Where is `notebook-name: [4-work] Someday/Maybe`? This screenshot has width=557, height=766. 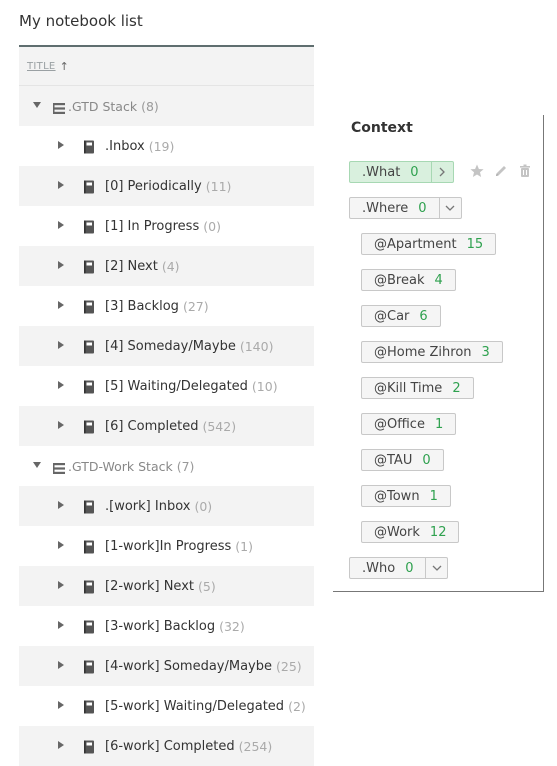
notebook-name: [4-work] Someday/Maybe is located at coordinates (188, 666).